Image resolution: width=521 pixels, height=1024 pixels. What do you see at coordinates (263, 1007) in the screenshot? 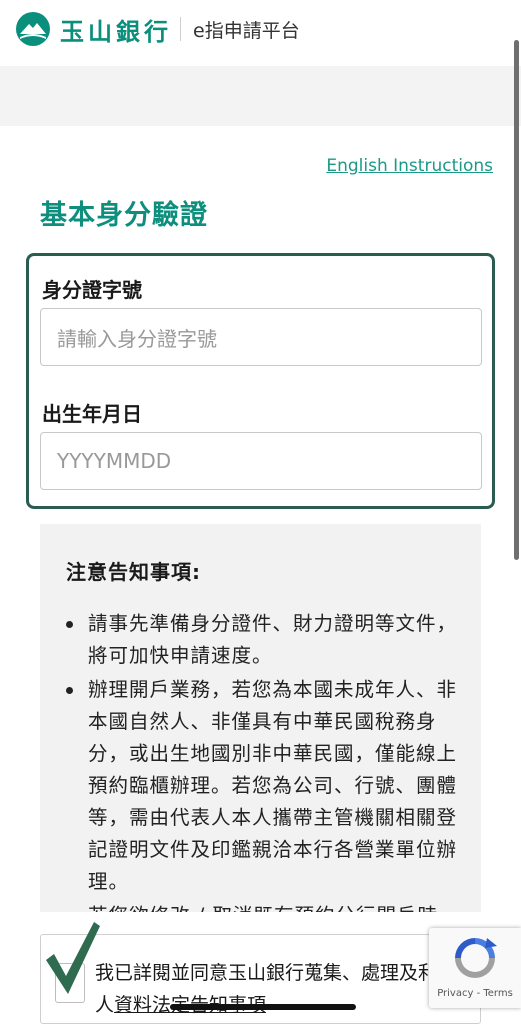
I see `home-indicator` at bounding box center [263, 1007].